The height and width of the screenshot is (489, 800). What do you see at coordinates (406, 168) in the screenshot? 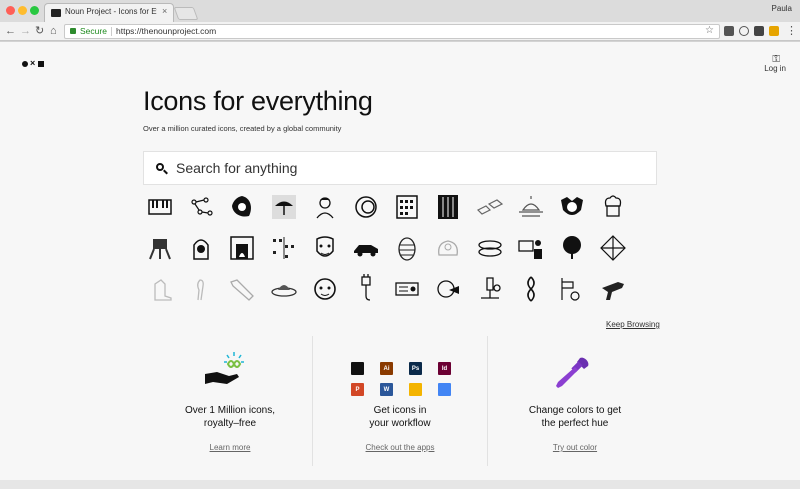
I see `search-input` at bounding box center [406, 168].